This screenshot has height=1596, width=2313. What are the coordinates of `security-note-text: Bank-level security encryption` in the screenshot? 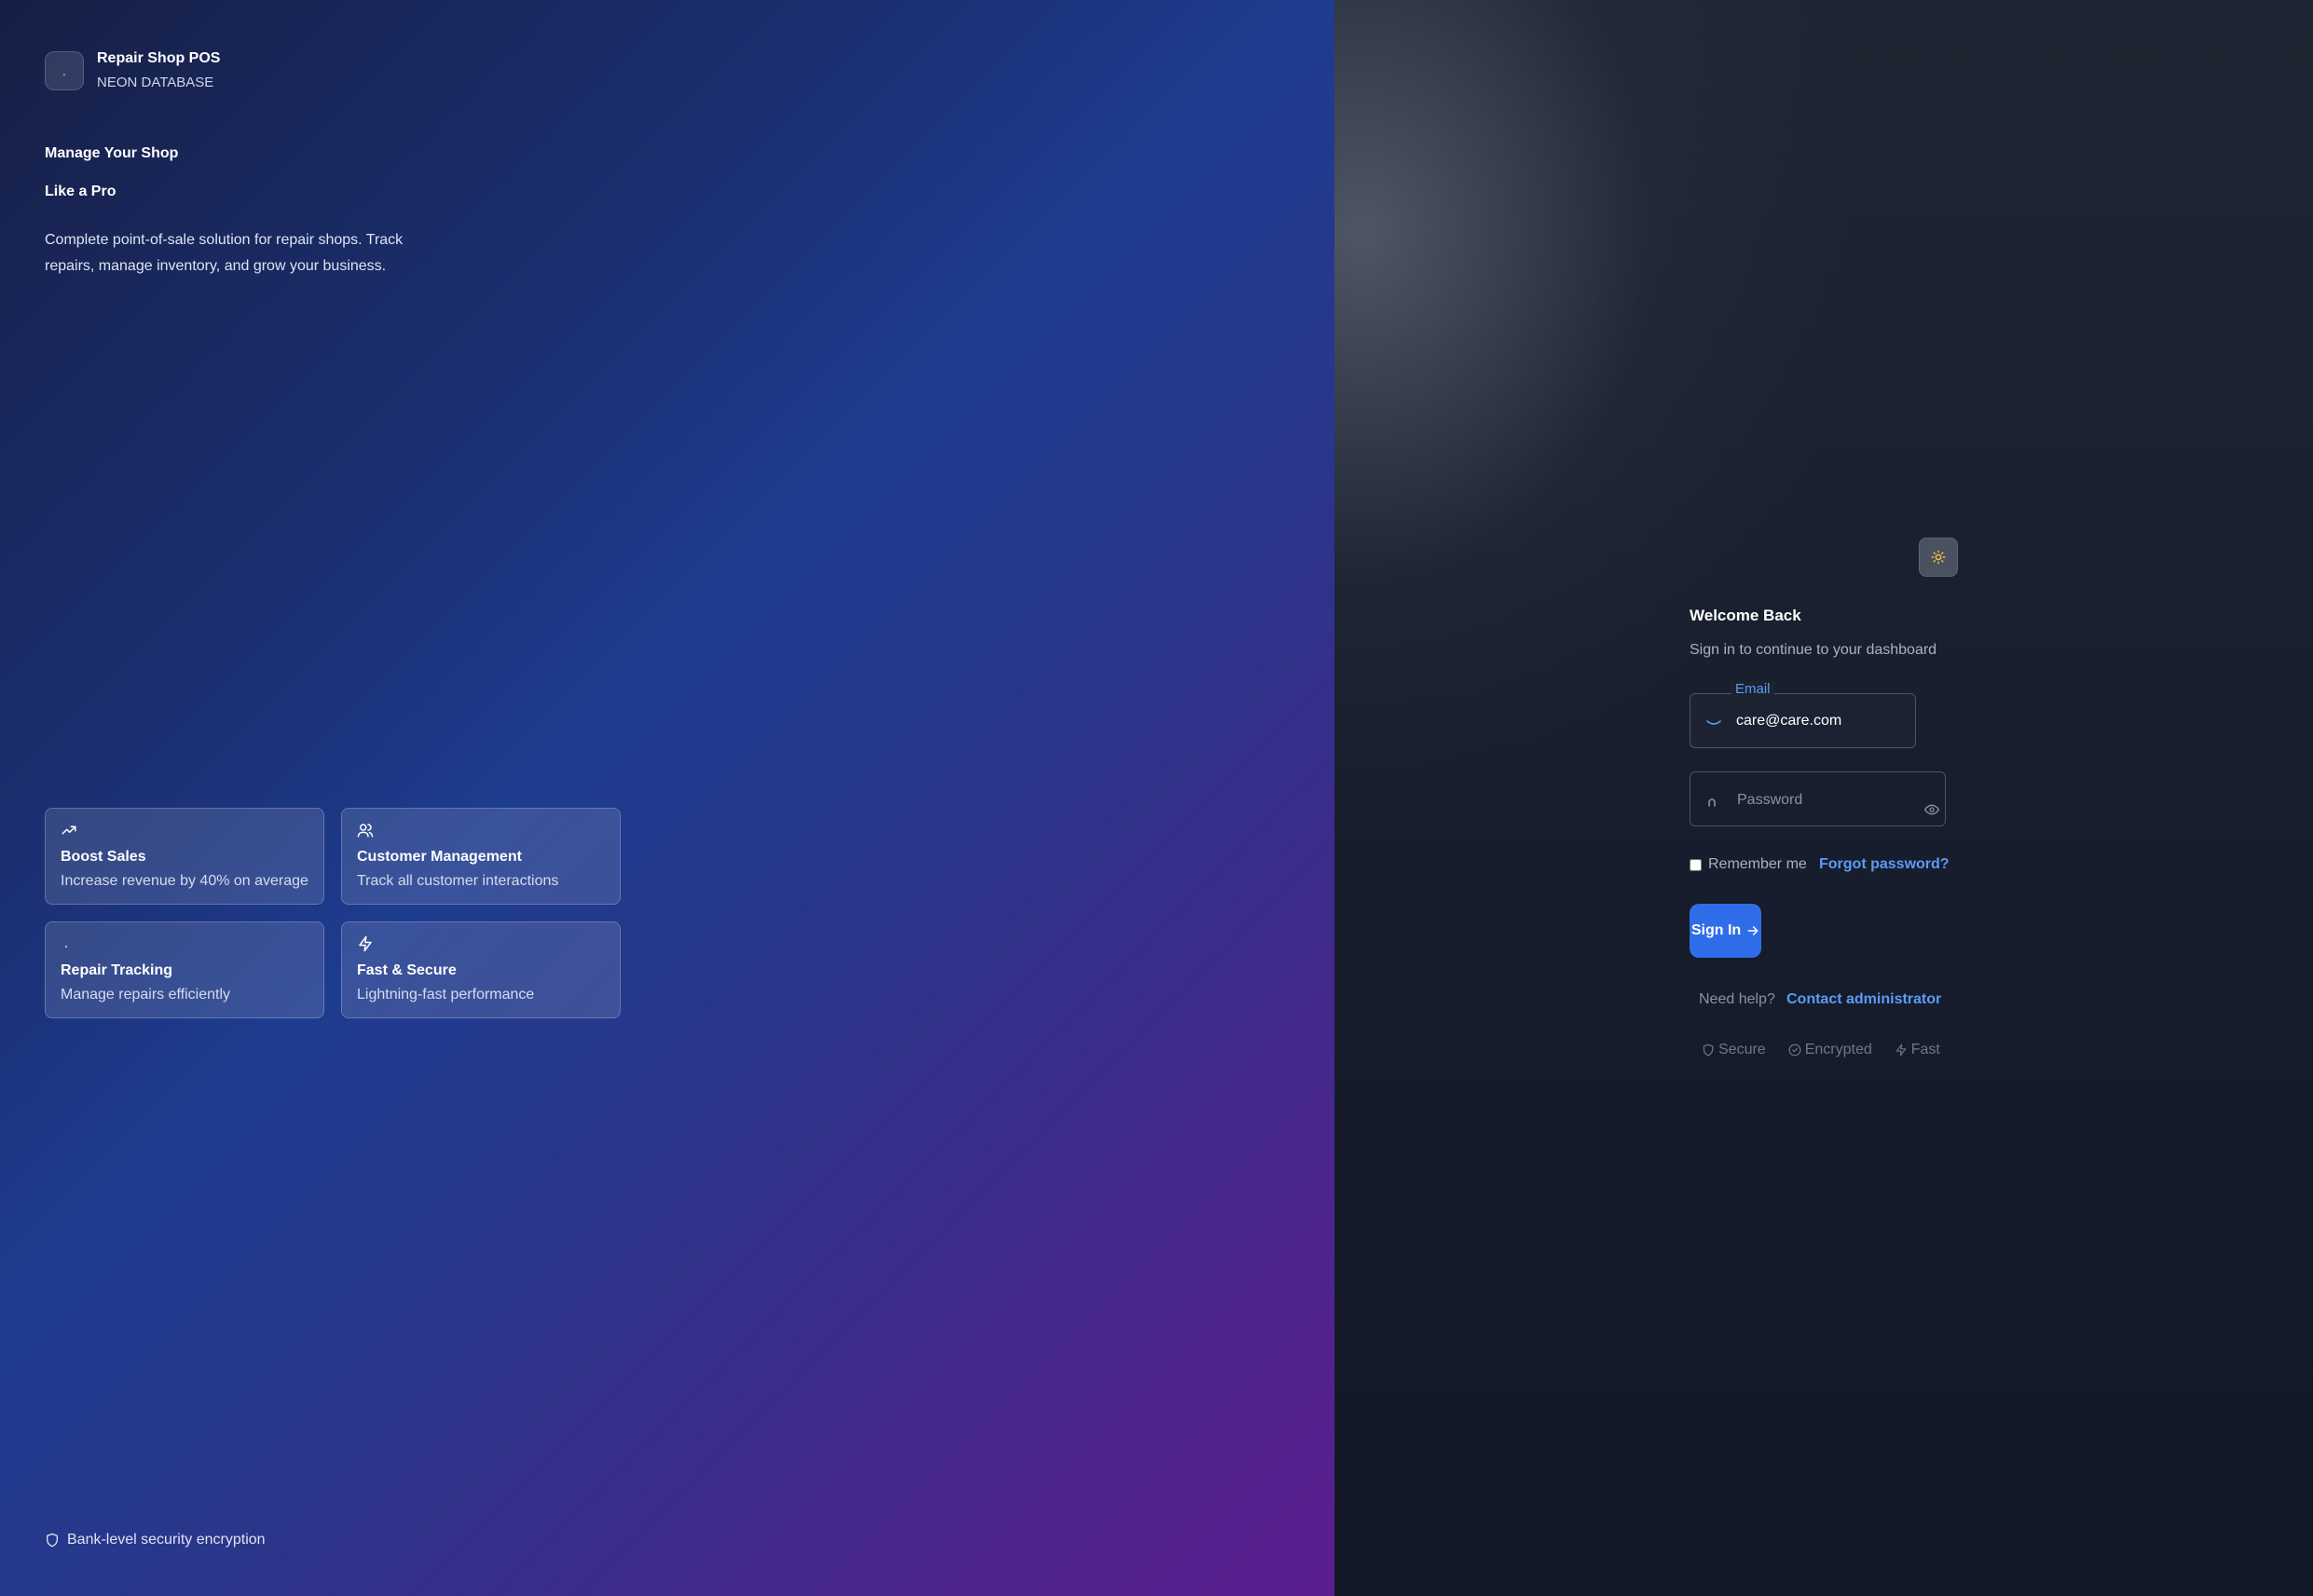 It's located at (166, 1540).